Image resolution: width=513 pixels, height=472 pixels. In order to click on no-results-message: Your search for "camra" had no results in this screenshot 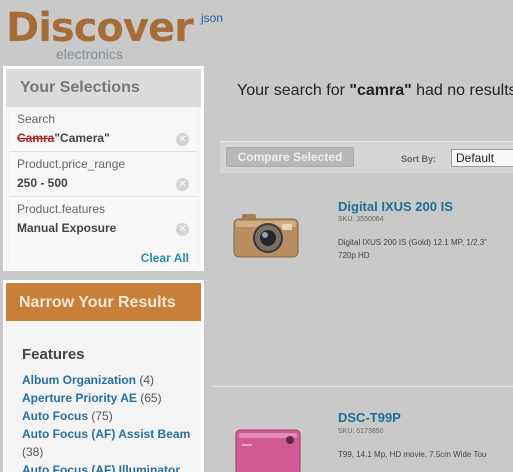, I will do `click(375, 90)`.